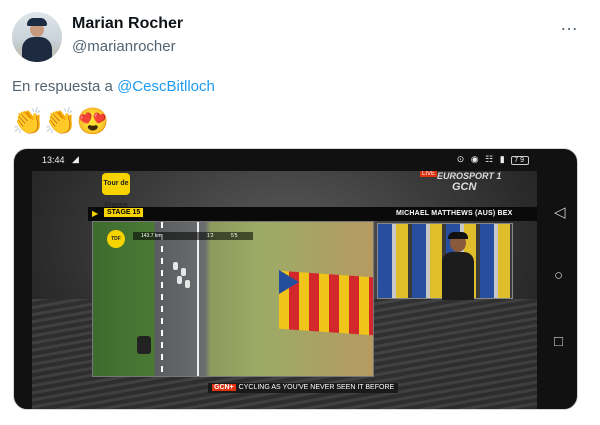 The width and height of the screenshot is (600, 425). Describe the element at coordinates (124, 212) in the screenshot. I see `stage-label: STAGE 15` at that location.